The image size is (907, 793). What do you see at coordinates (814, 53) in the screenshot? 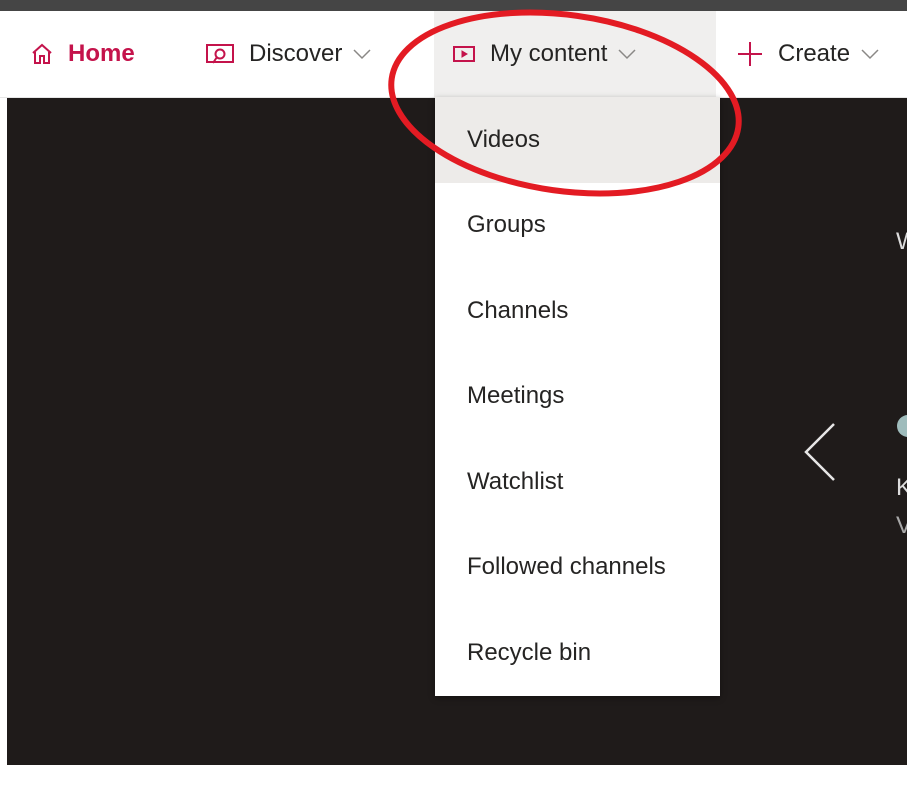
I see `nav-create-label: Create` at bounding box center [814, 53].